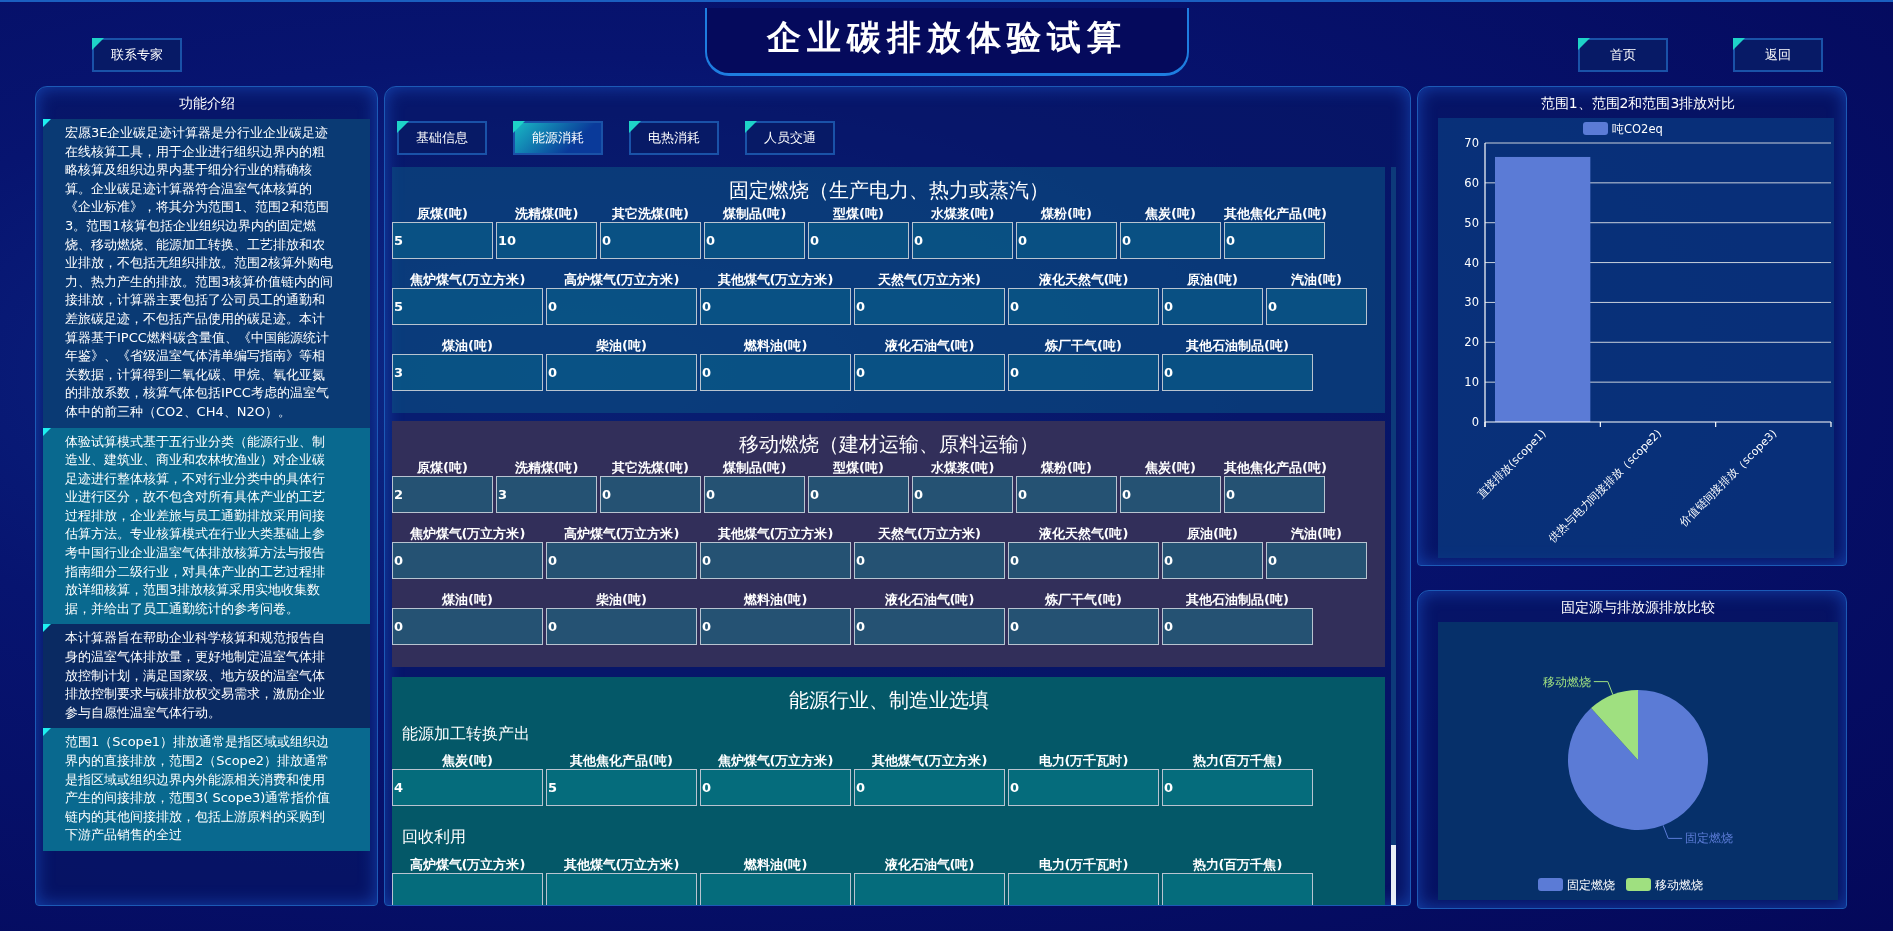 The height and width of the screenshot is (931, 1893). I want to click on input-field: 10, so click(546, 240).